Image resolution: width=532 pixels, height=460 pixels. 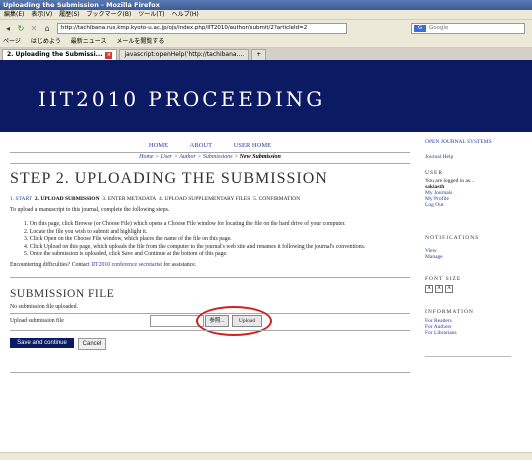 What do you see at coordinates (12, 41) in the screenshot?
I see `bookmark-page: ページ` at bounding box center [12, 41].